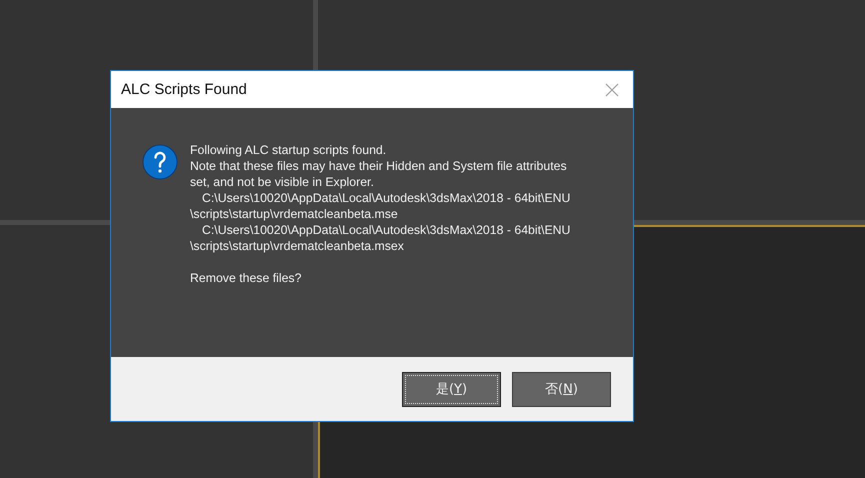  What do you see at coordinates (246, 278) in the screenshot?
I see `question-text: Remove these files?` at bounding box center [246, 278].